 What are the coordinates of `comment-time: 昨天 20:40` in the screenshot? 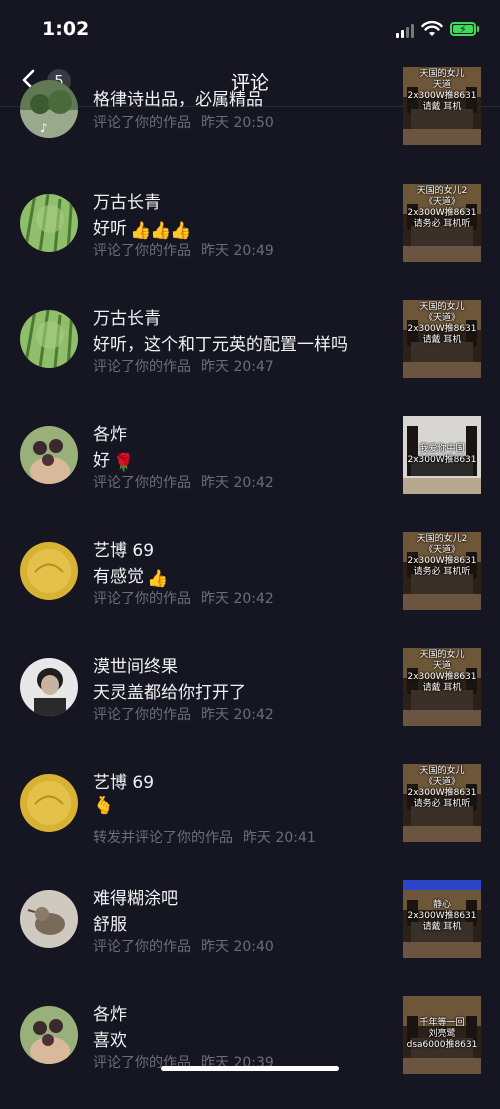 It's located at (237, 947).